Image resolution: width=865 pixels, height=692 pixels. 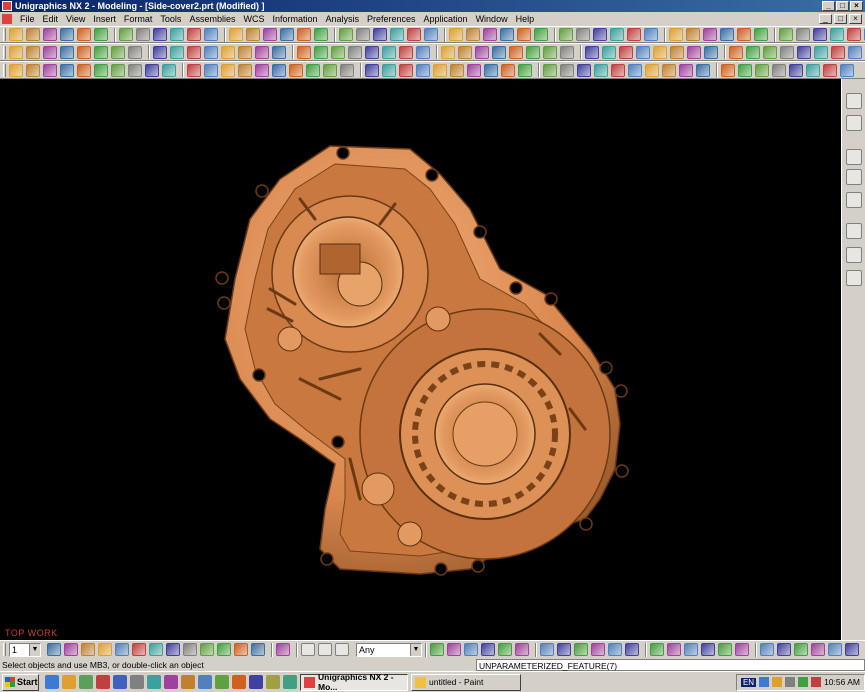 What do you see at coordinates (391, 19) in the screenshot?
I see `menu-preferences: Preferences` at bounding box center [391, 19].